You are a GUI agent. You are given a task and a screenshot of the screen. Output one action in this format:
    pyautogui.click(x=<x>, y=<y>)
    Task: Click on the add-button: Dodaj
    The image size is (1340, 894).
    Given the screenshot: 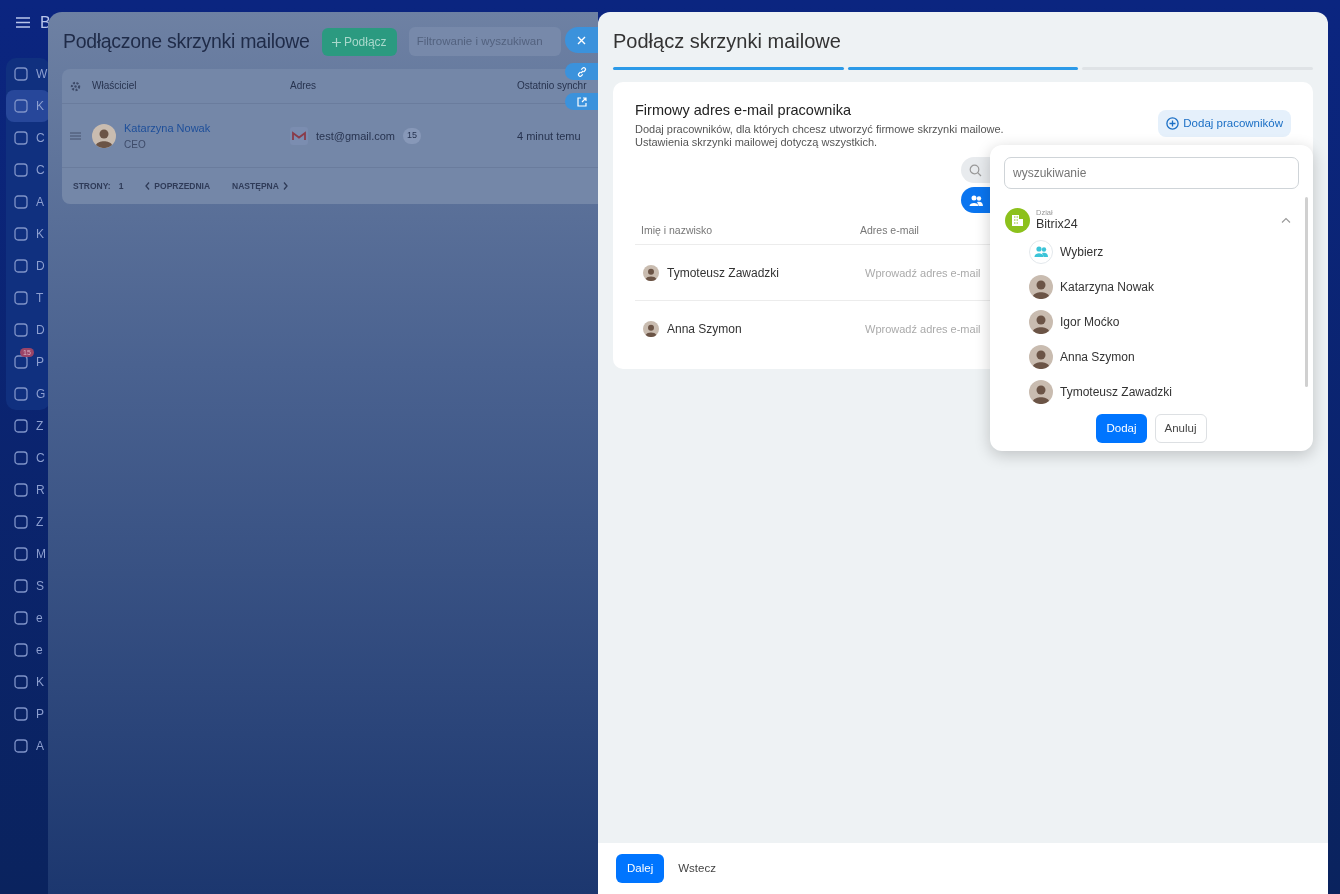 What is the action you would take?
    pyautogui.click(x=1121, y=428)
    